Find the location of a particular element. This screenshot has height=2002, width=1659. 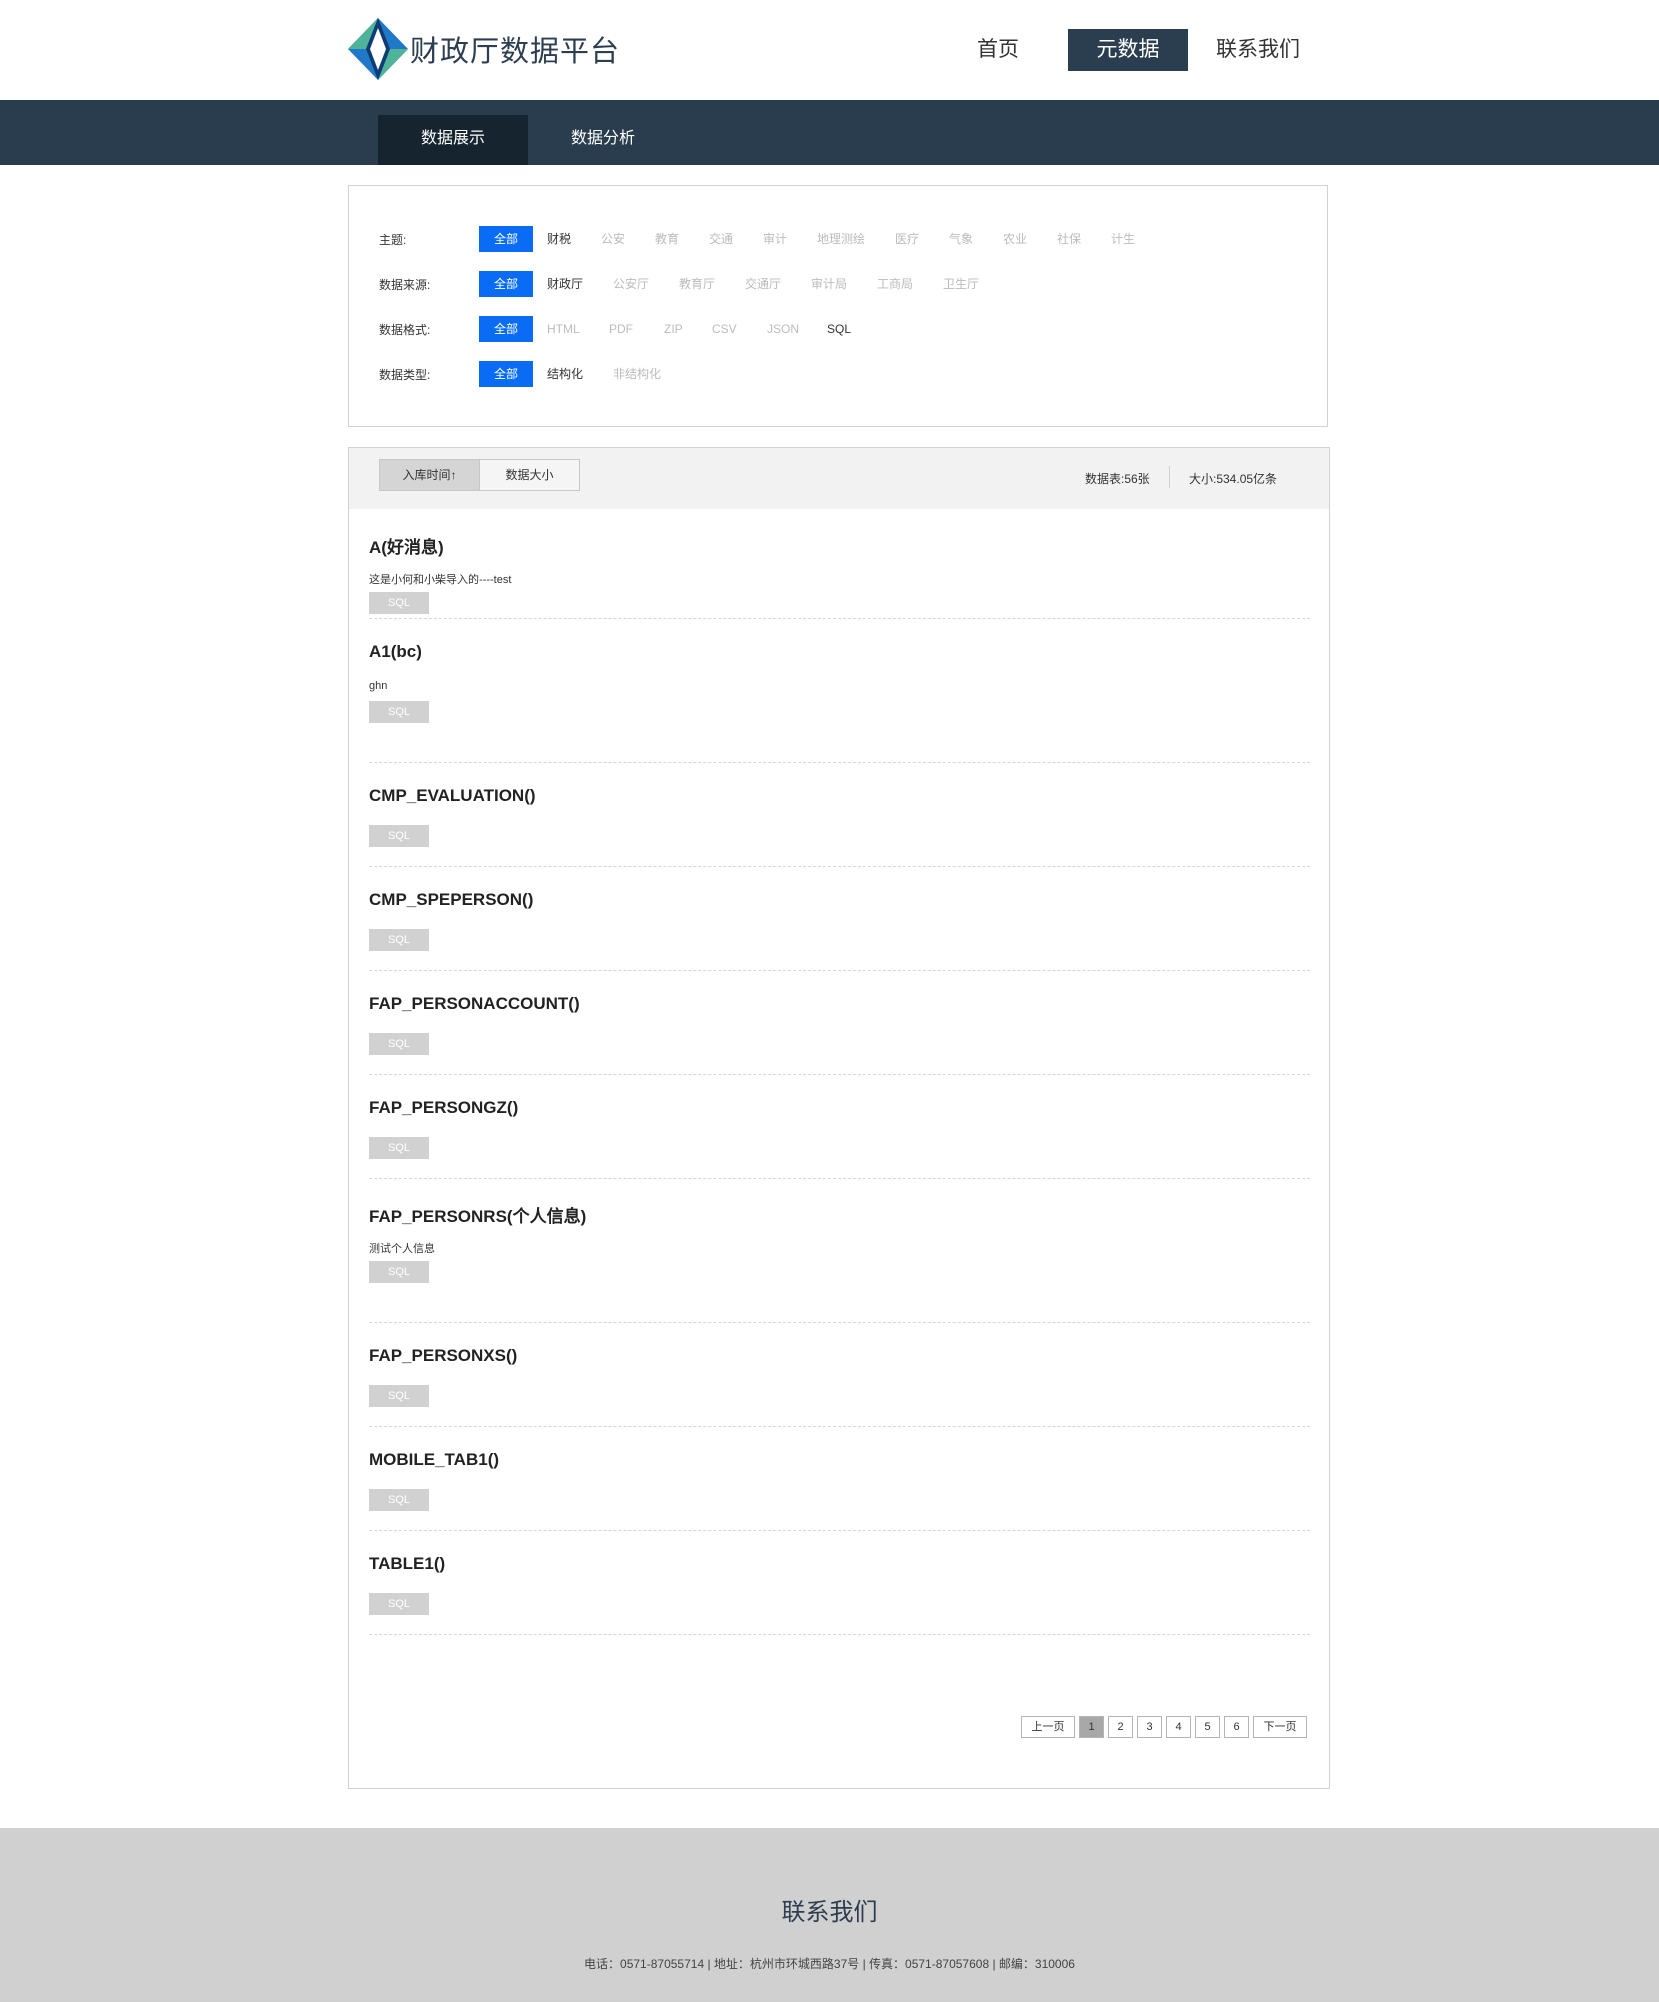

filter-source-all: 全部 is located at coordinates (506, 284).